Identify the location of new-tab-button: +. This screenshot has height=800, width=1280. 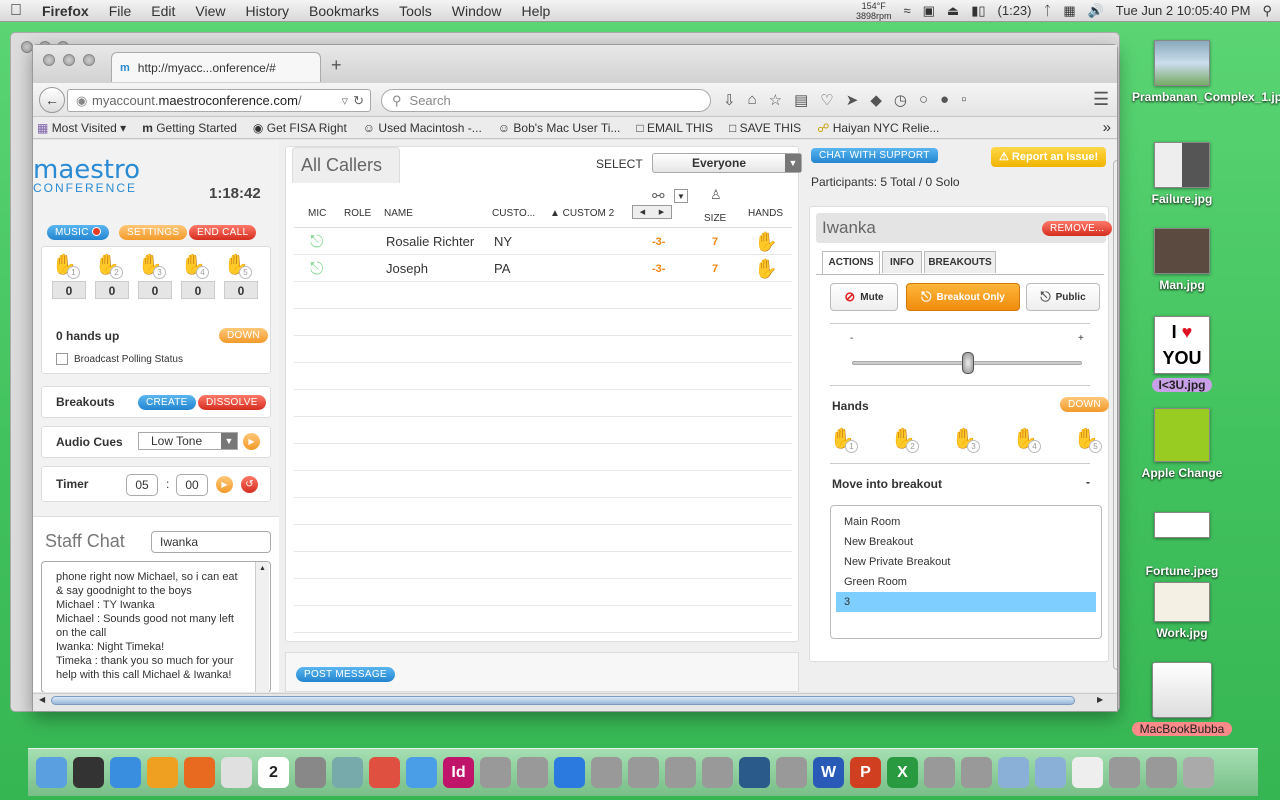
(336, 65).